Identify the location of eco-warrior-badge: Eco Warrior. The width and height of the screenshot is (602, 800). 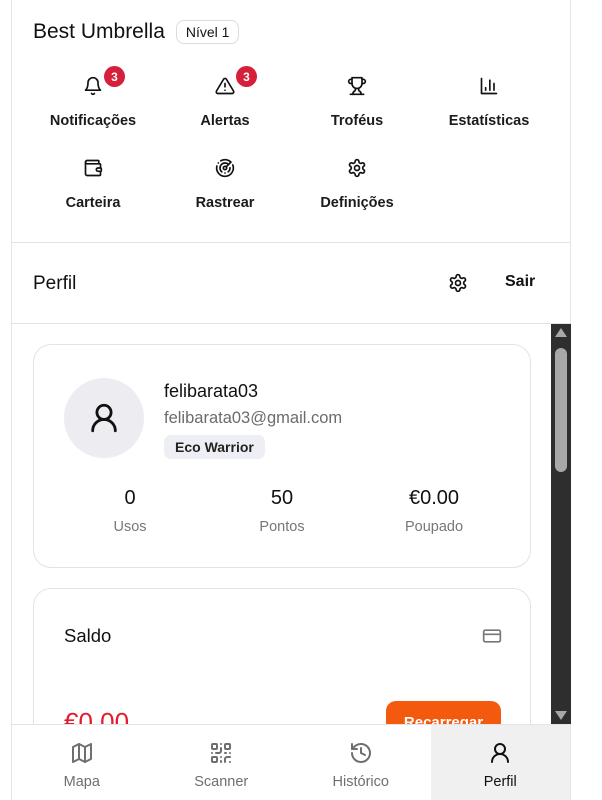
(214, 447).